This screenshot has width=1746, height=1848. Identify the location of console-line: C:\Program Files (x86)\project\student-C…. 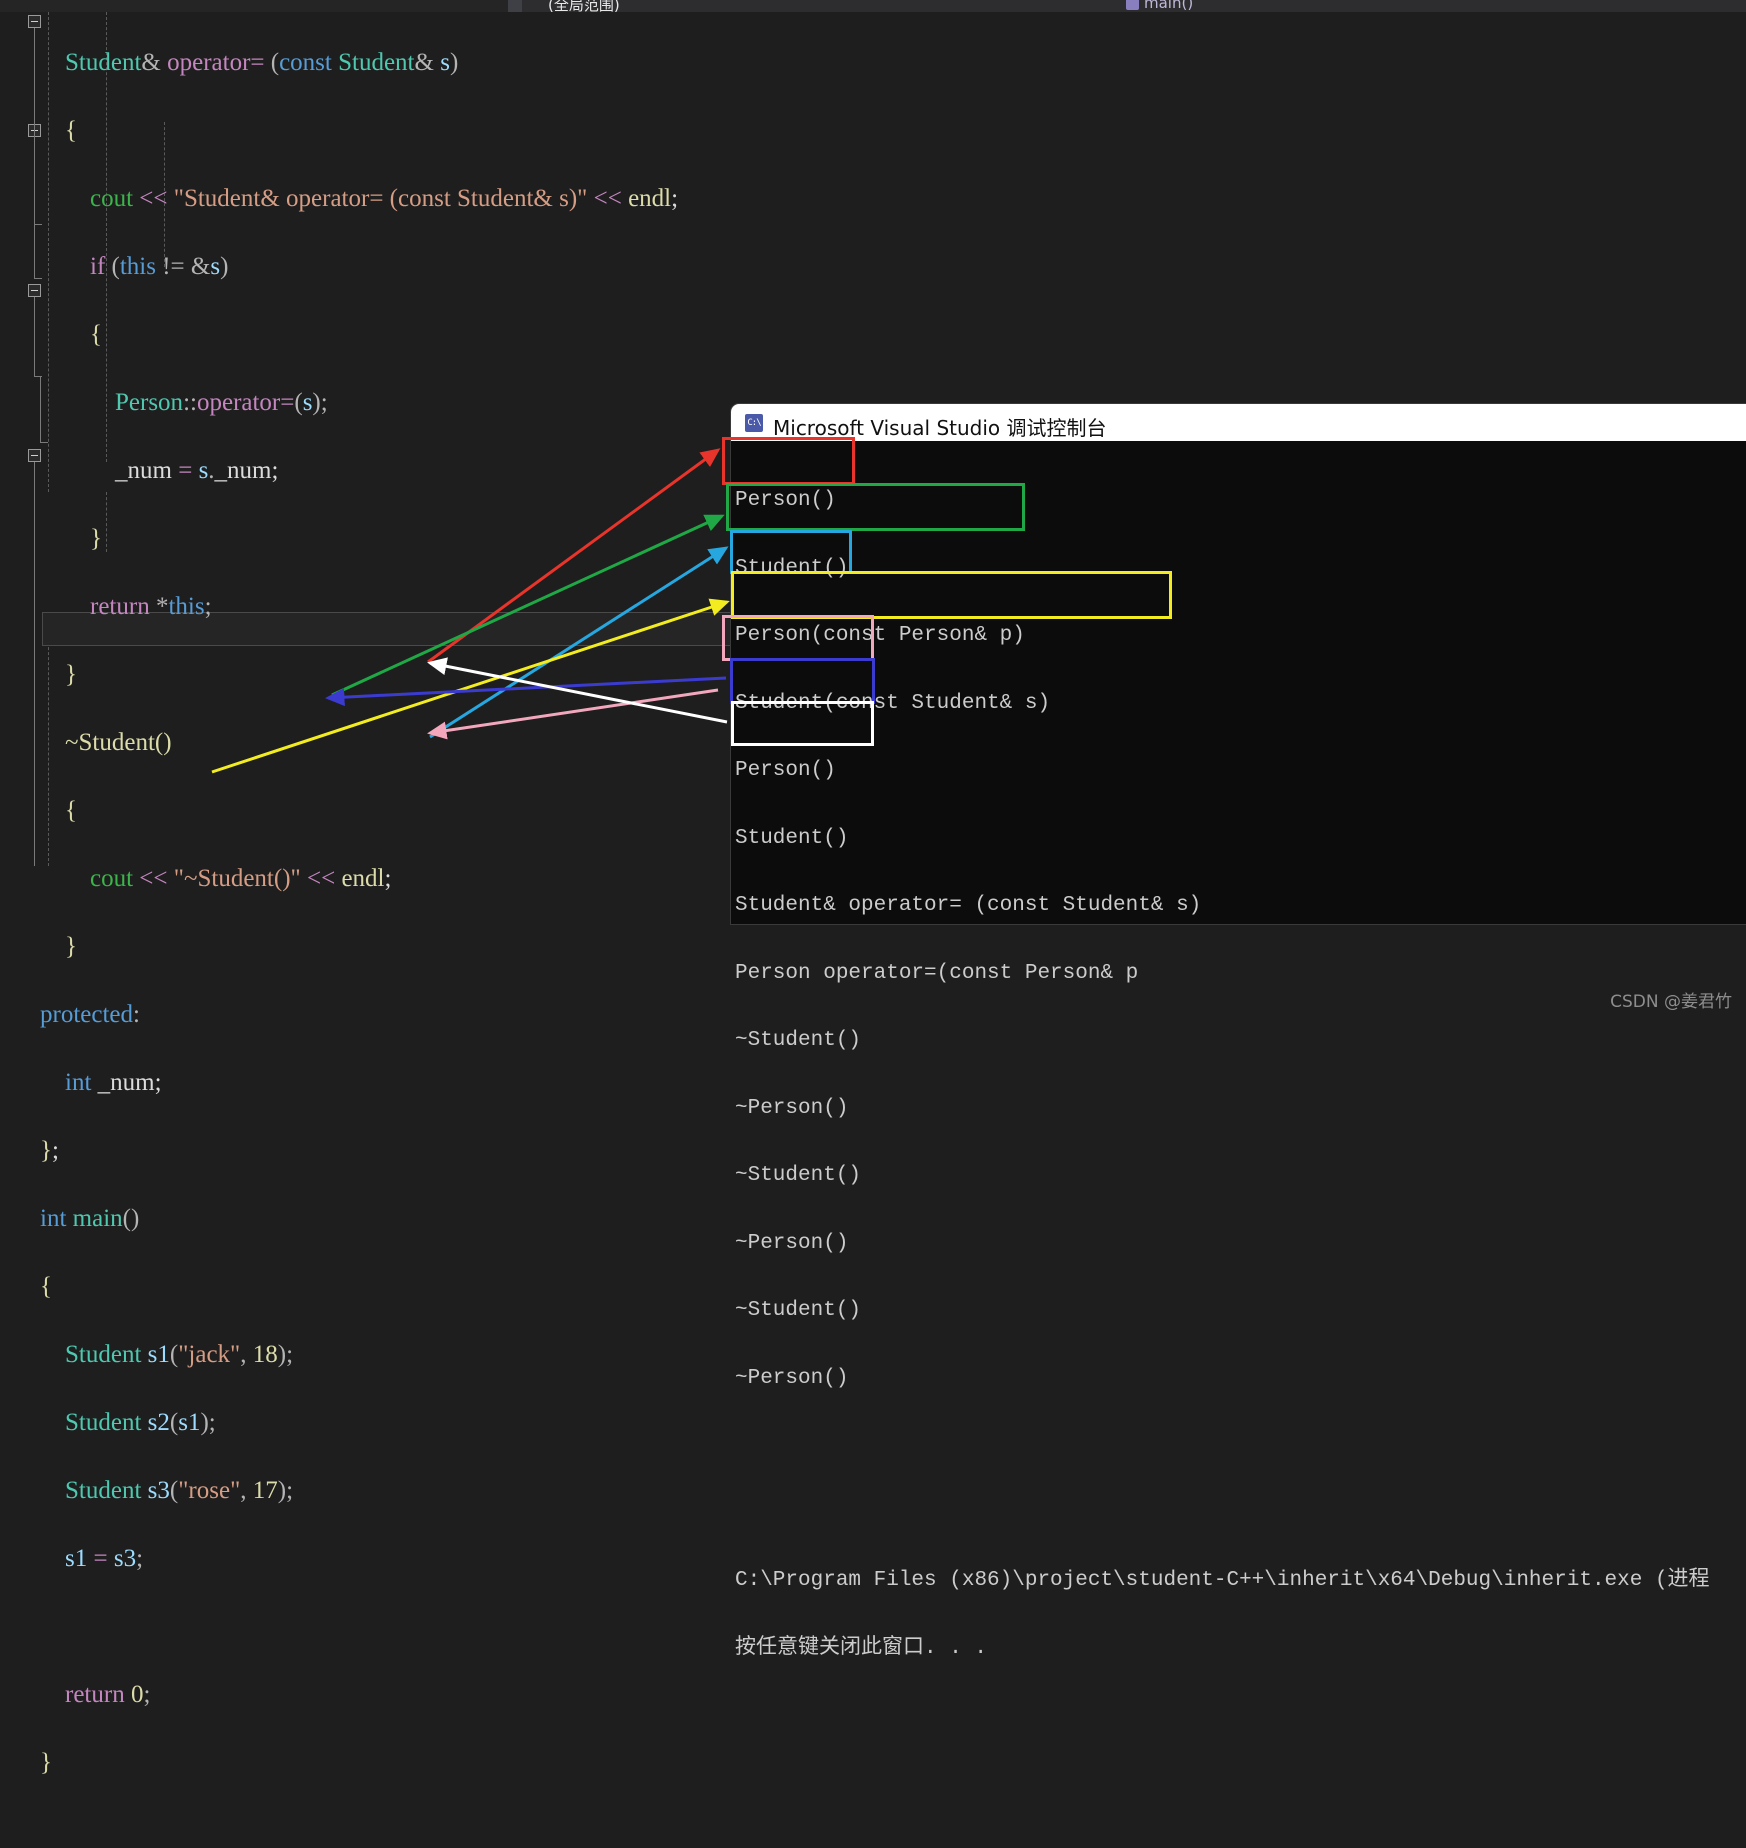
(1222, 1580).